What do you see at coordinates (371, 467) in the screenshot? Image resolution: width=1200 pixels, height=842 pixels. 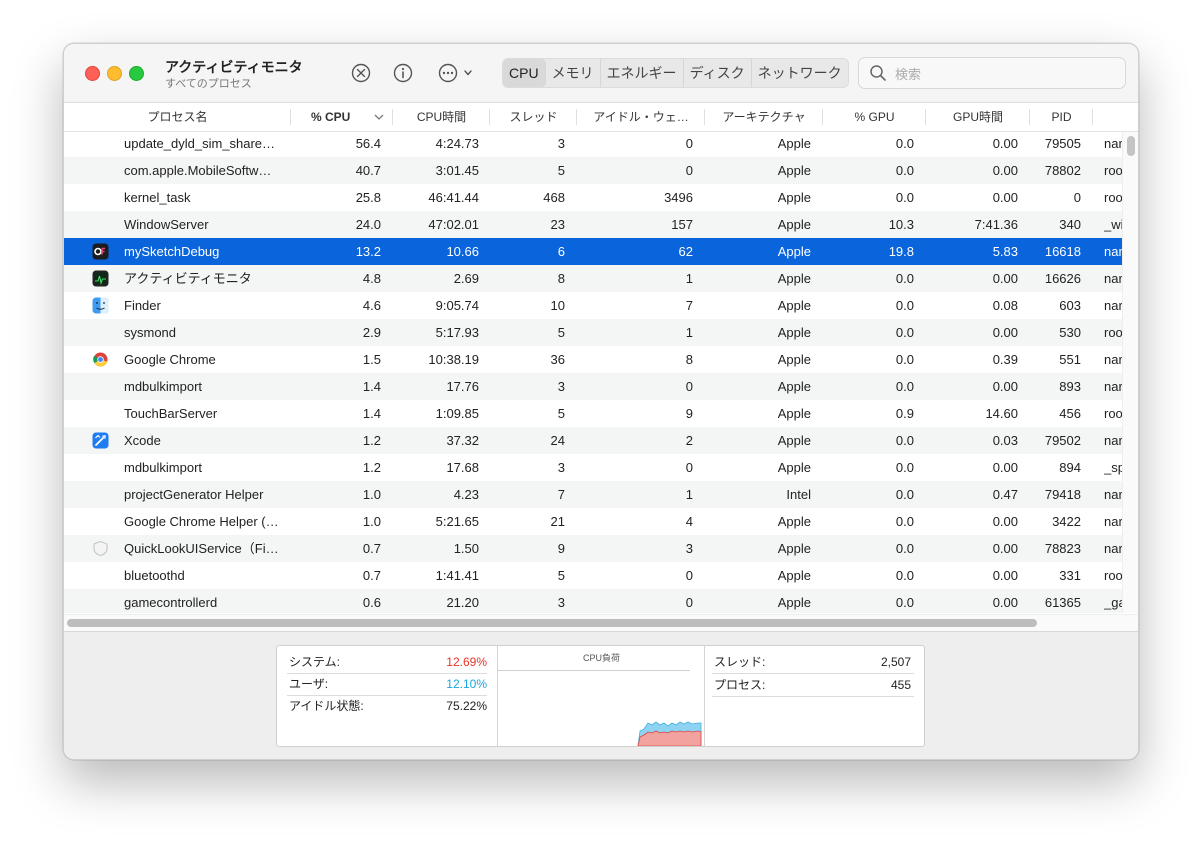 I see `cpu-percent: 1.2` at bounding box center [371, 467].